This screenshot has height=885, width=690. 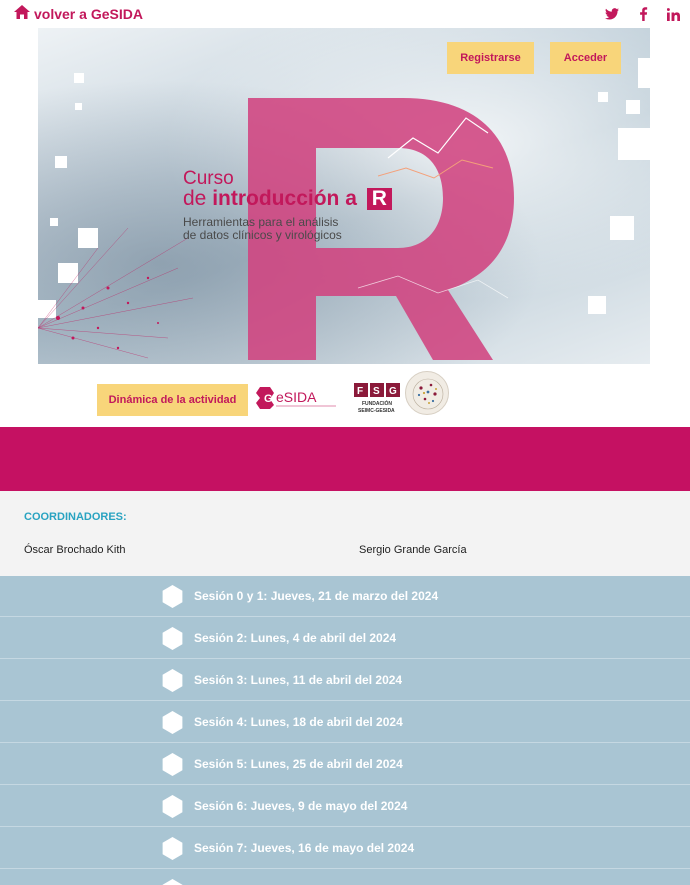 I want to click on gesida-logo: G eSIDA, so click(x=297, y=398).